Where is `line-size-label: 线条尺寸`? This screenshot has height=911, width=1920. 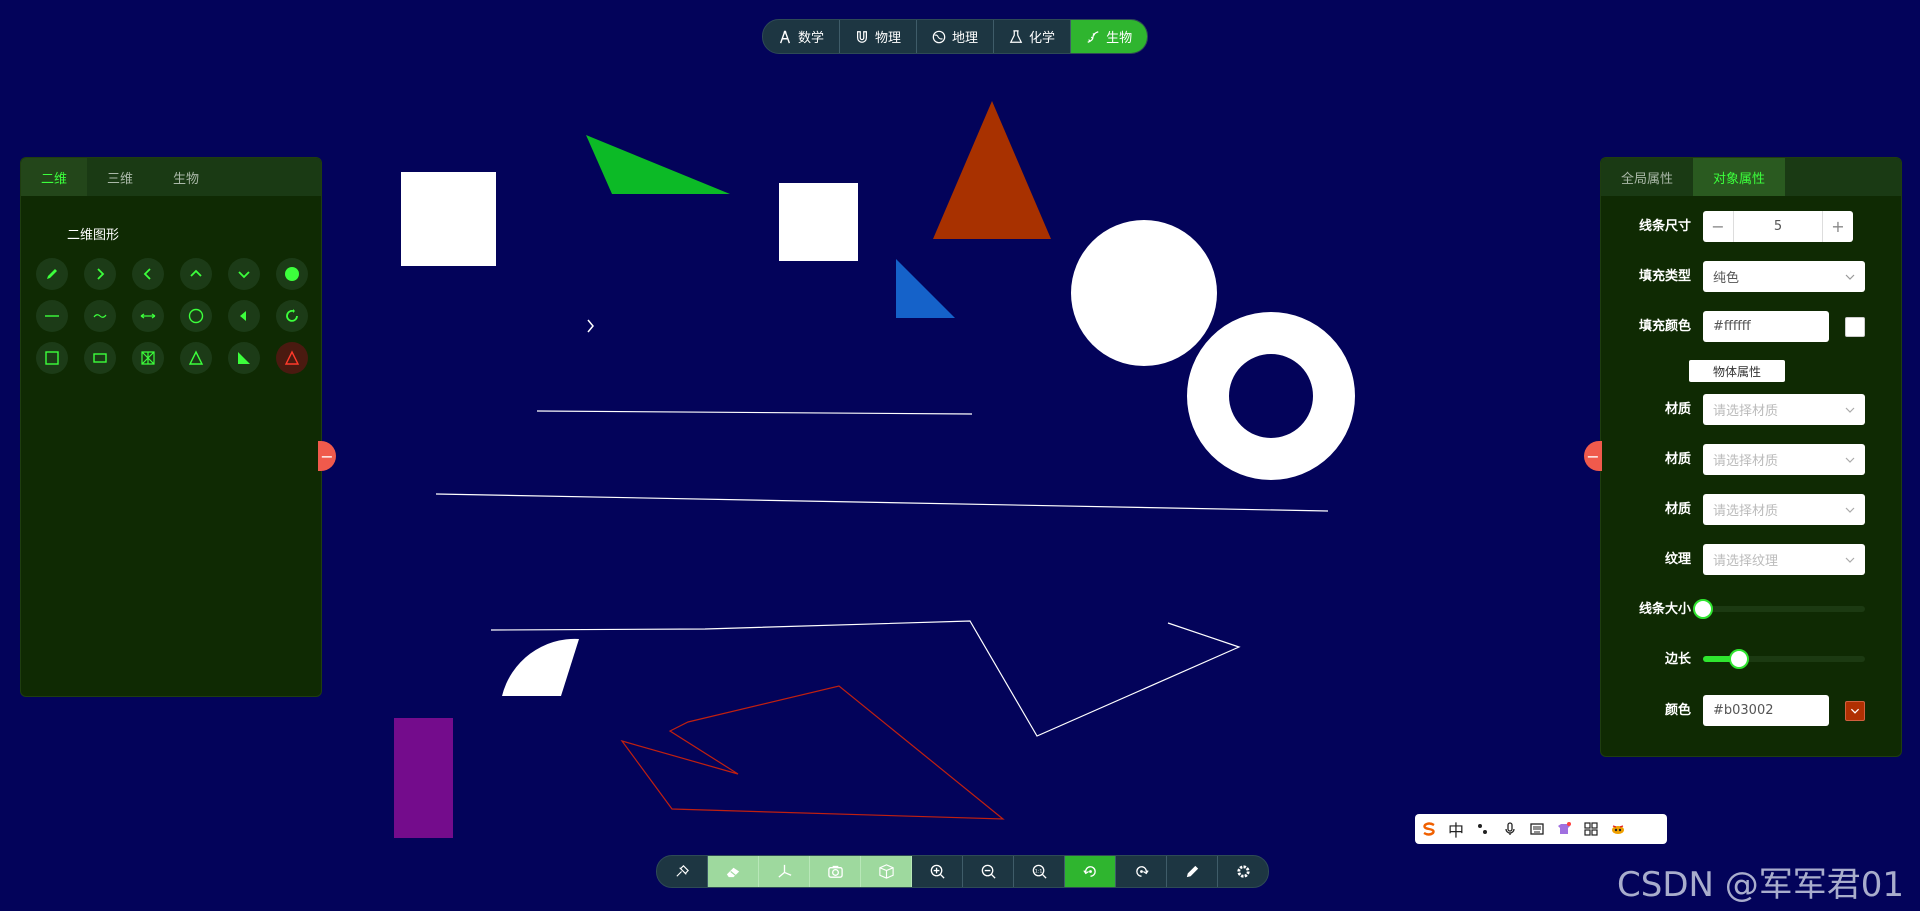
line-size-label: 线条尺寸 is located at coordinates (1664, 226).